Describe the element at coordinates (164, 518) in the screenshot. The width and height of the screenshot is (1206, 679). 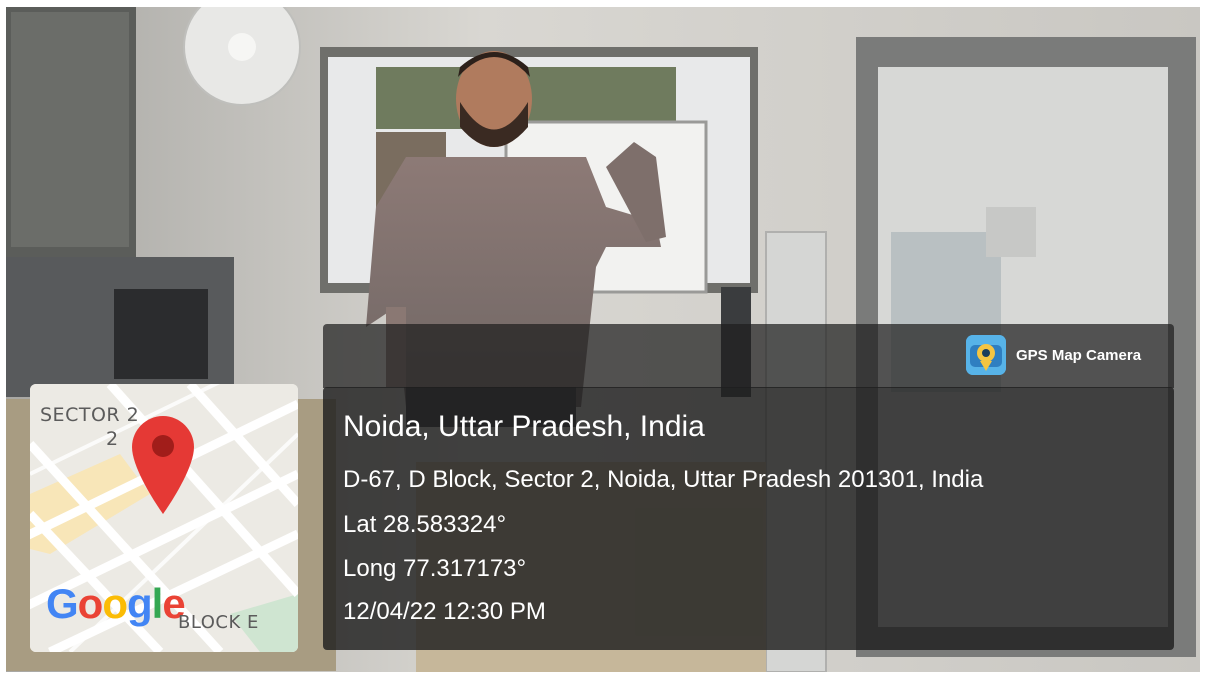
I see `location-map-thumbnail: SECTOR 2 2 Google BLOCK E` at that location.